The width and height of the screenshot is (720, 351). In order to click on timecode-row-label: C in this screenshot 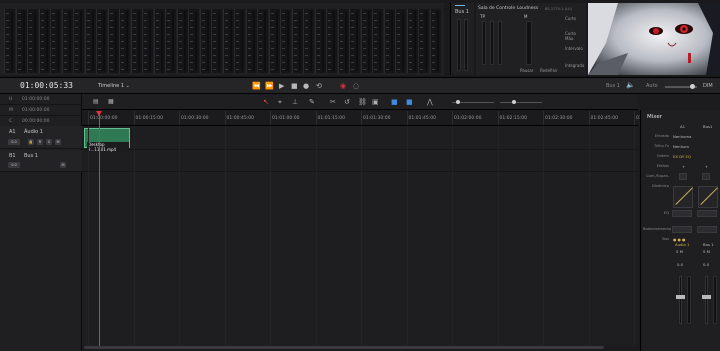, I will do `click(11, 121)`.